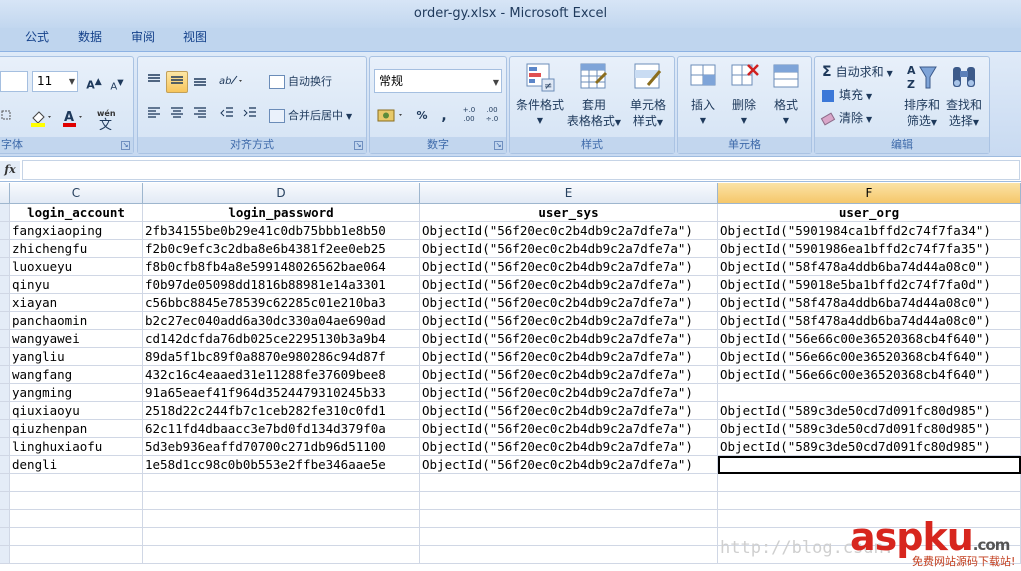 The image size is (1021, 571). What do you see at coordinates (281, 249) in the screenshot?
I see `table-cell: f2b0c9efc3c2dba8e6b4381f2ee0eb25` at bounding box center [281, 249].